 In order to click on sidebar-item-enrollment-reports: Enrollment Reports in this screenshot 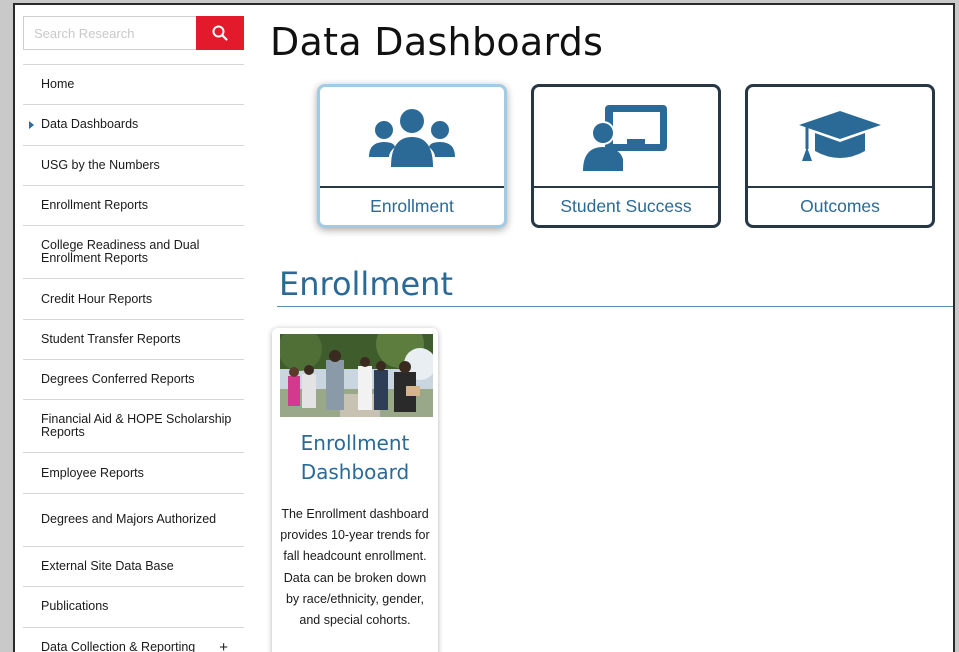, I will do `click(133, 206)`.